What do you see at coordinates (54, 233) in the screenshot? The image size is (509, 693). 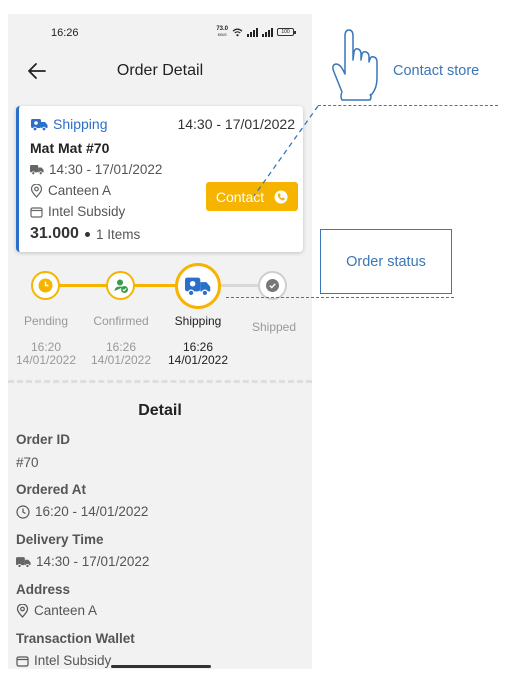 I see `order-total: 31.000` at bounding box center [54, 233].